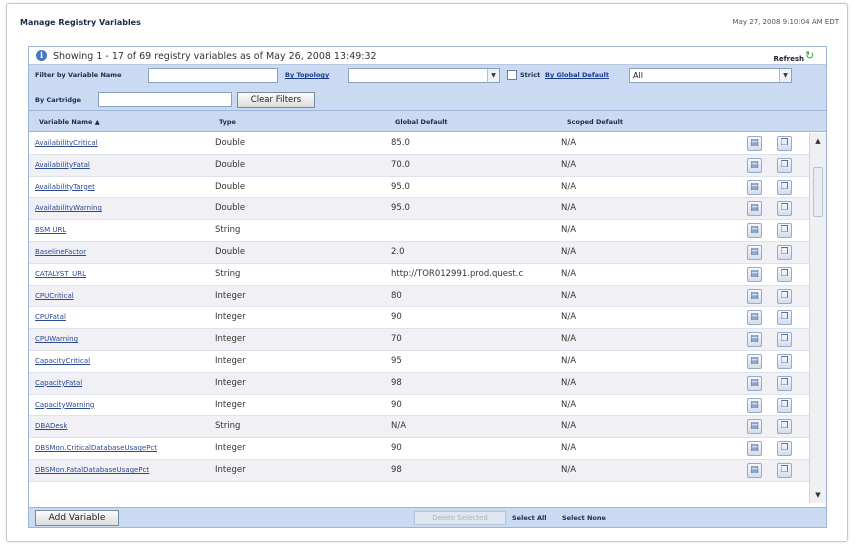 This screenshot has width=854, height=545. I want to click on table-row: CPUFatal Integer 90 N/A ▤ ❐, so click(419, 318).